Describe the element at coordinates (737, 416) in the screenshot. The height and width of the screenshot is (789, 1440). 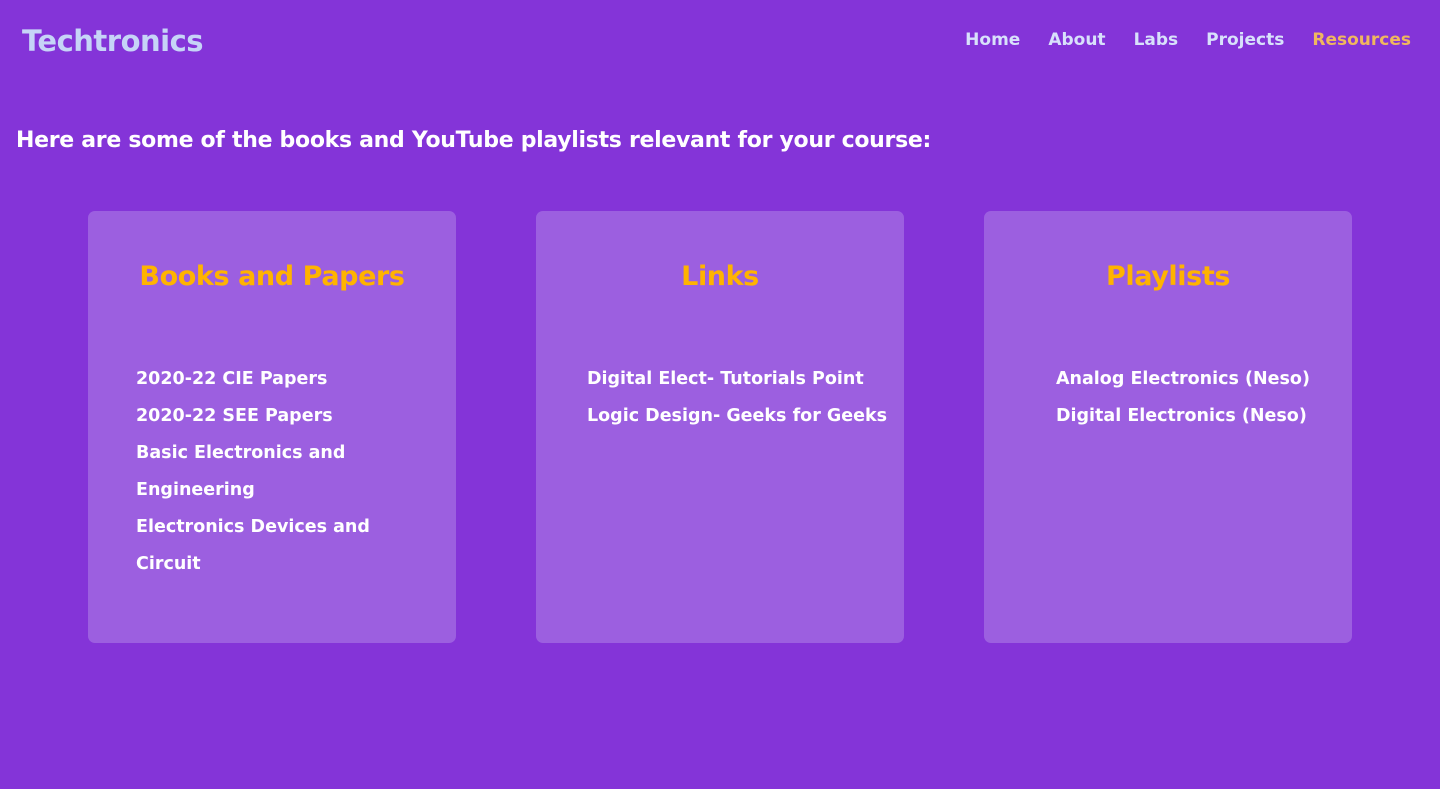
I see `resource-link: Logic Design- Geeks for Geeks` at that location.